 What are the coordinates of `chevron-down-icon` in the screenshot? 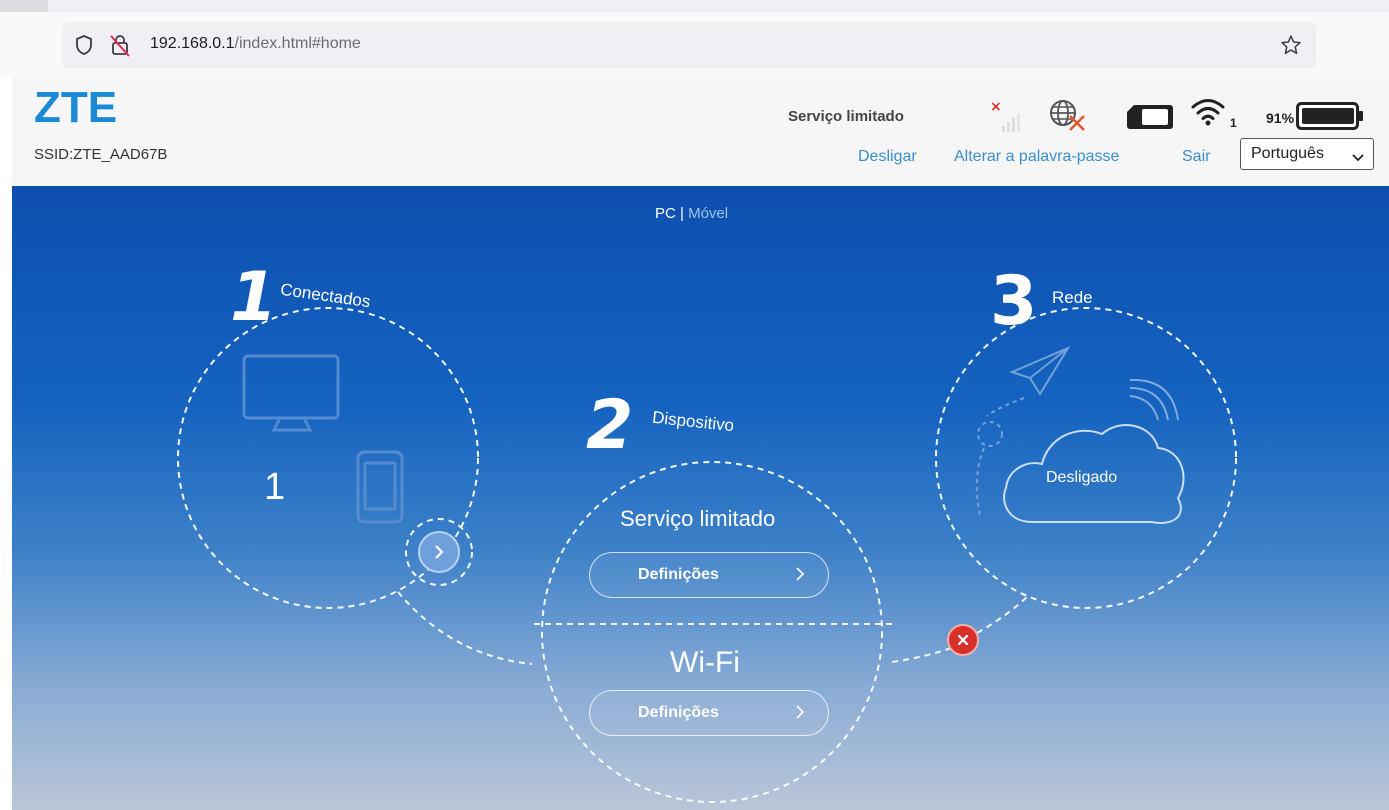 It's located at (1358, 159).